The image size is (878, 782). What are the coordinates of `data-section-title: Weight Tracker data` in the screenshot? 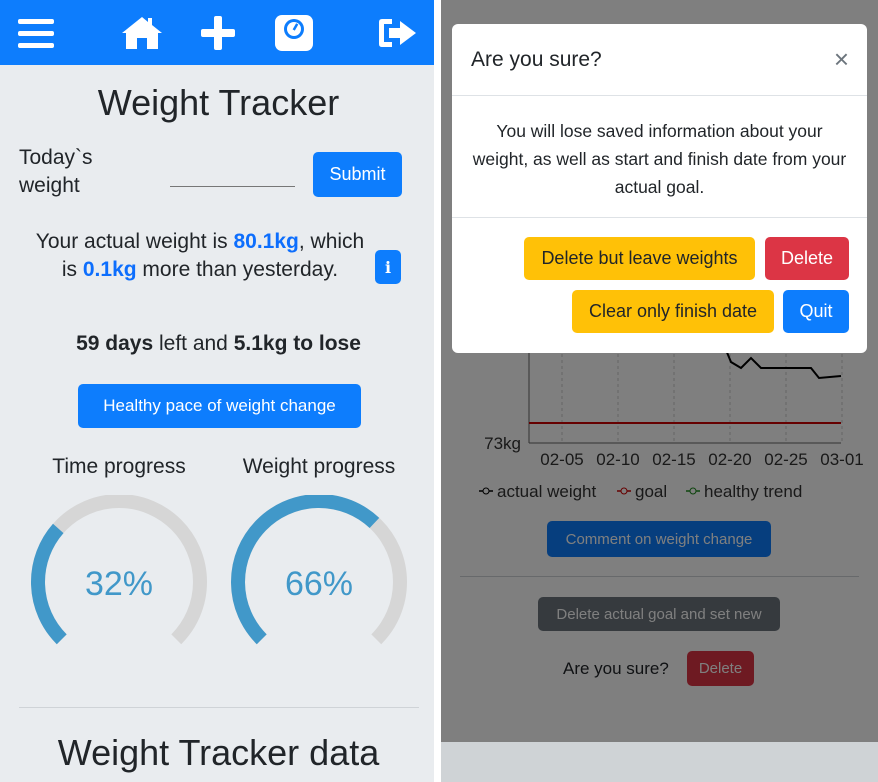 It's located at (218, 752).